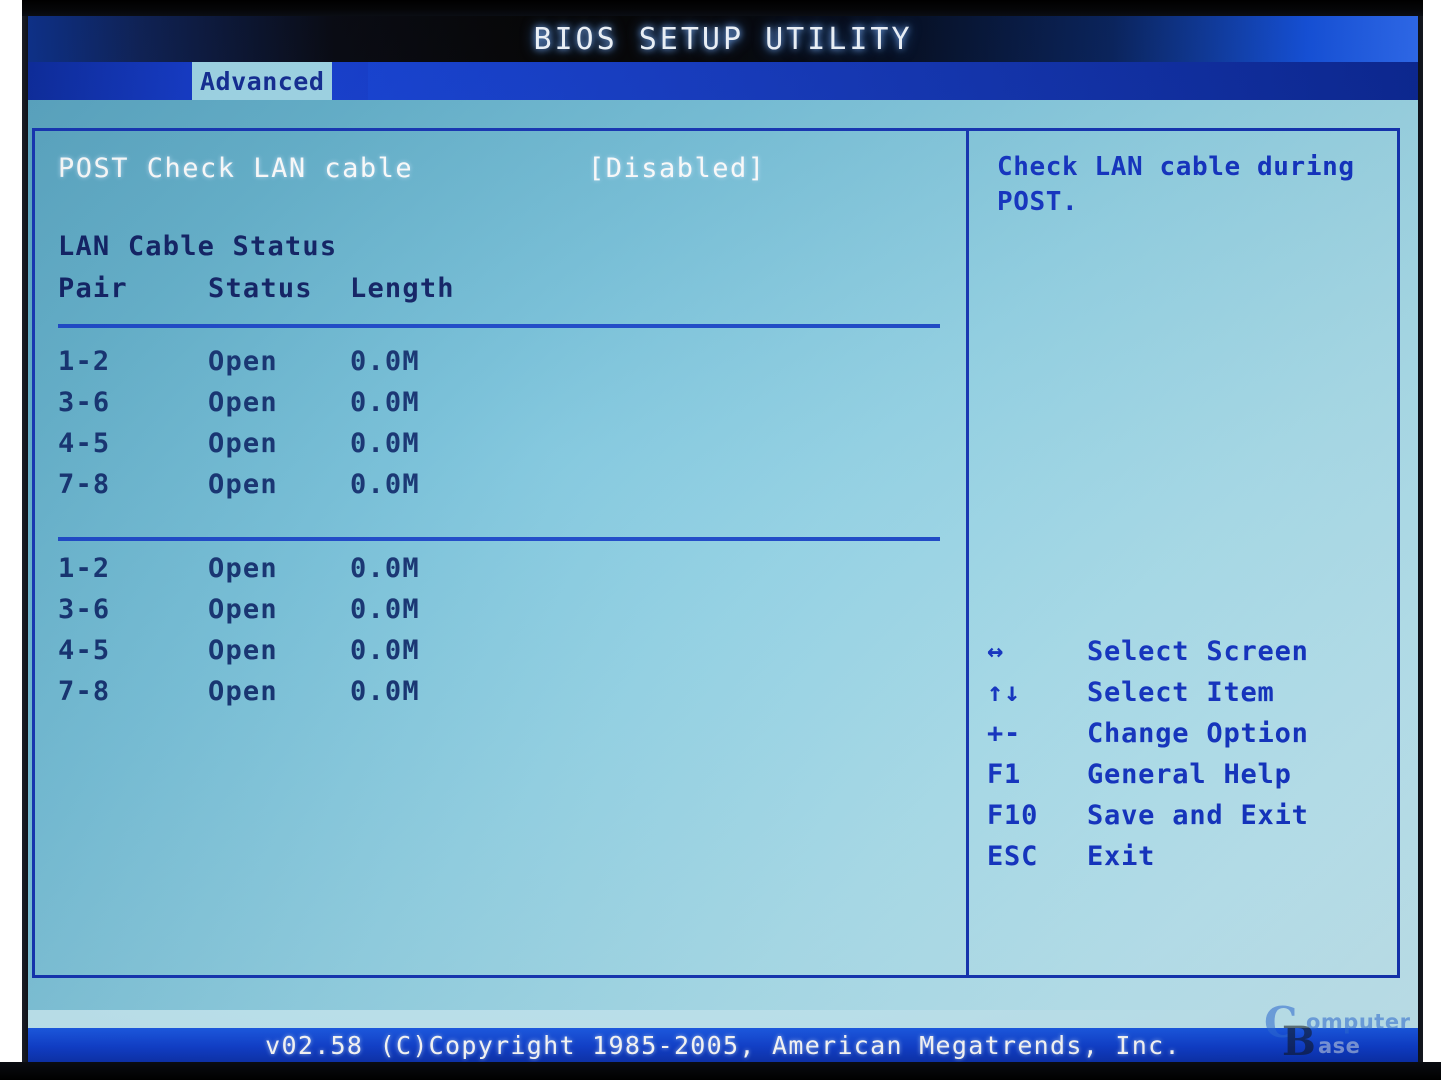 The height and width of the screenshot is (1080, 1441). I want to click on column-header-pair: Pair, so click(93, 288).